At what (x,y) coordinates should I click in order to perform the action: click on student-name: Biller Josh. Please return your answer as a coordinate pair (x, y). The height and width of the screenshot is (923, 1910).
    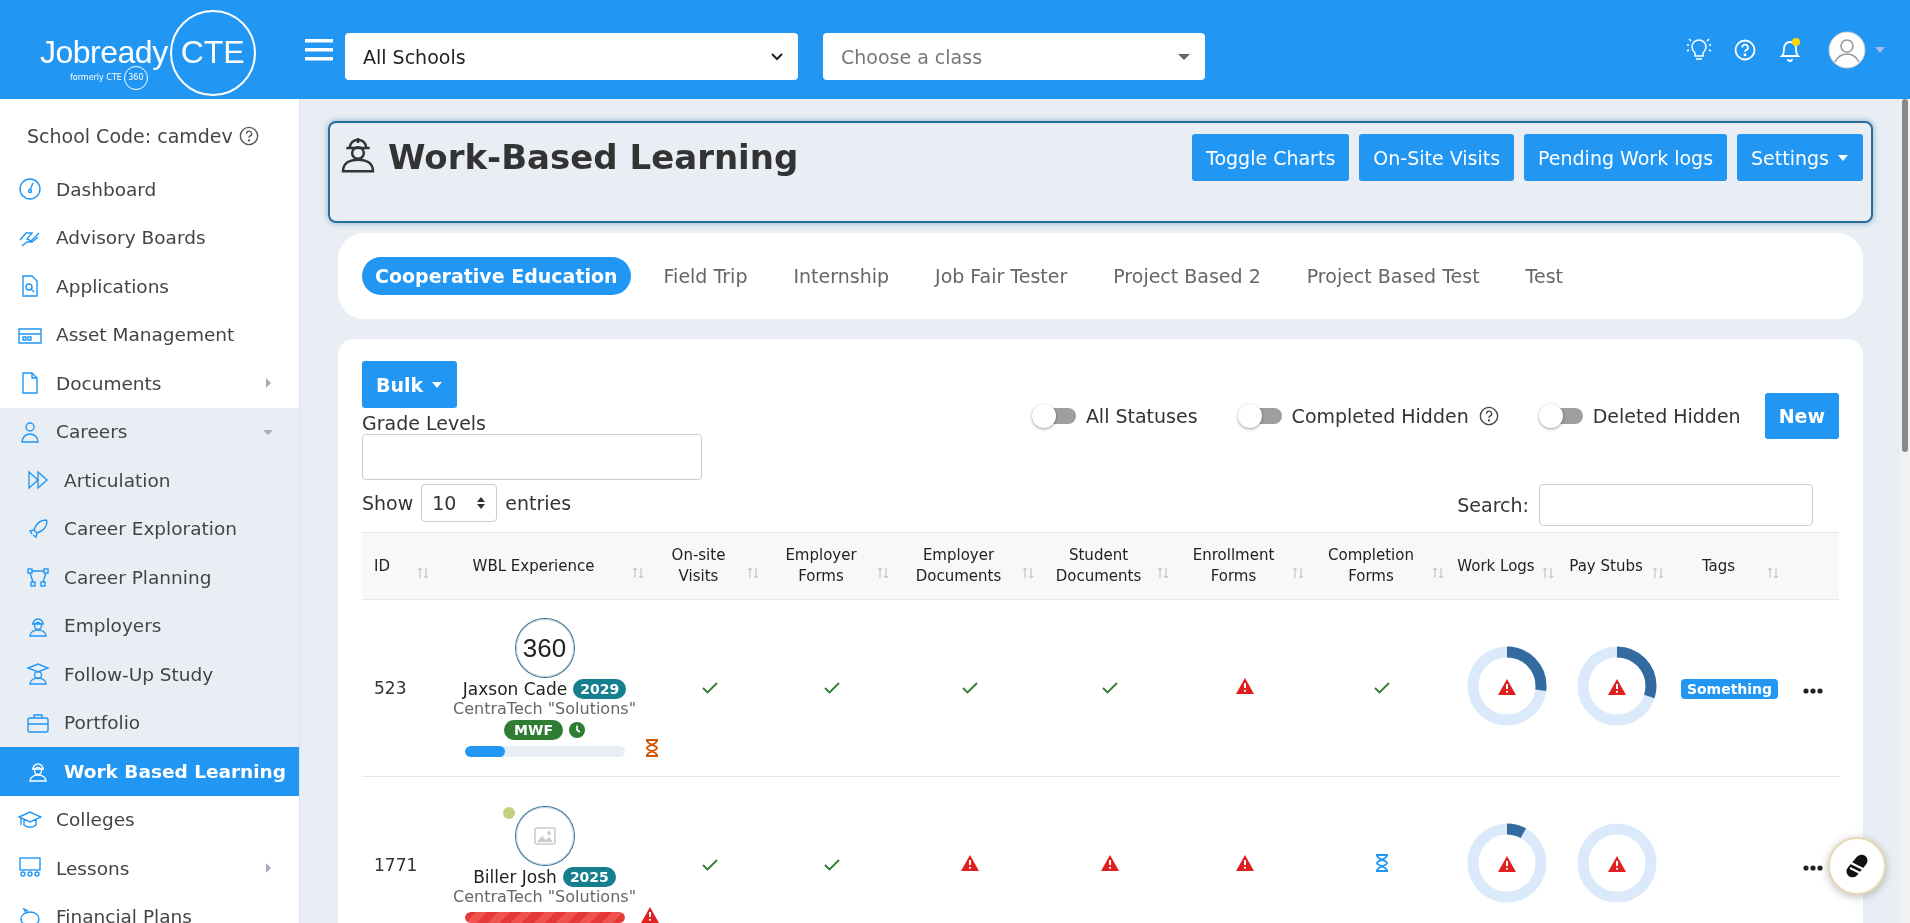
    Looking at the image, I should click on (515, 877).